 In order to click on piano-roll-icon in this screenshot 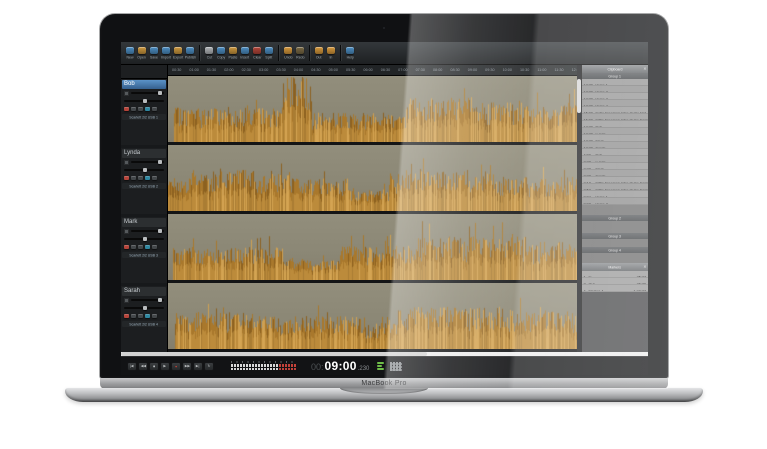, I will do `click(381, 366)`.